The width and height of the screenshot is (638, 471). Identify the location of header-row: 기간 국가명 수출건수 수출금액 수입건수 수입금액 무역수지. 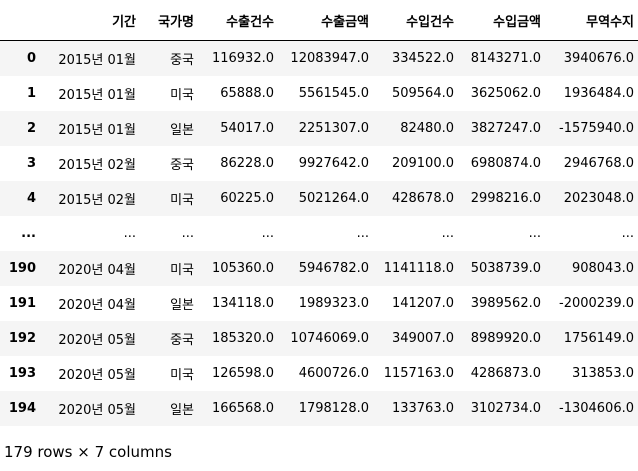
(319, 20).